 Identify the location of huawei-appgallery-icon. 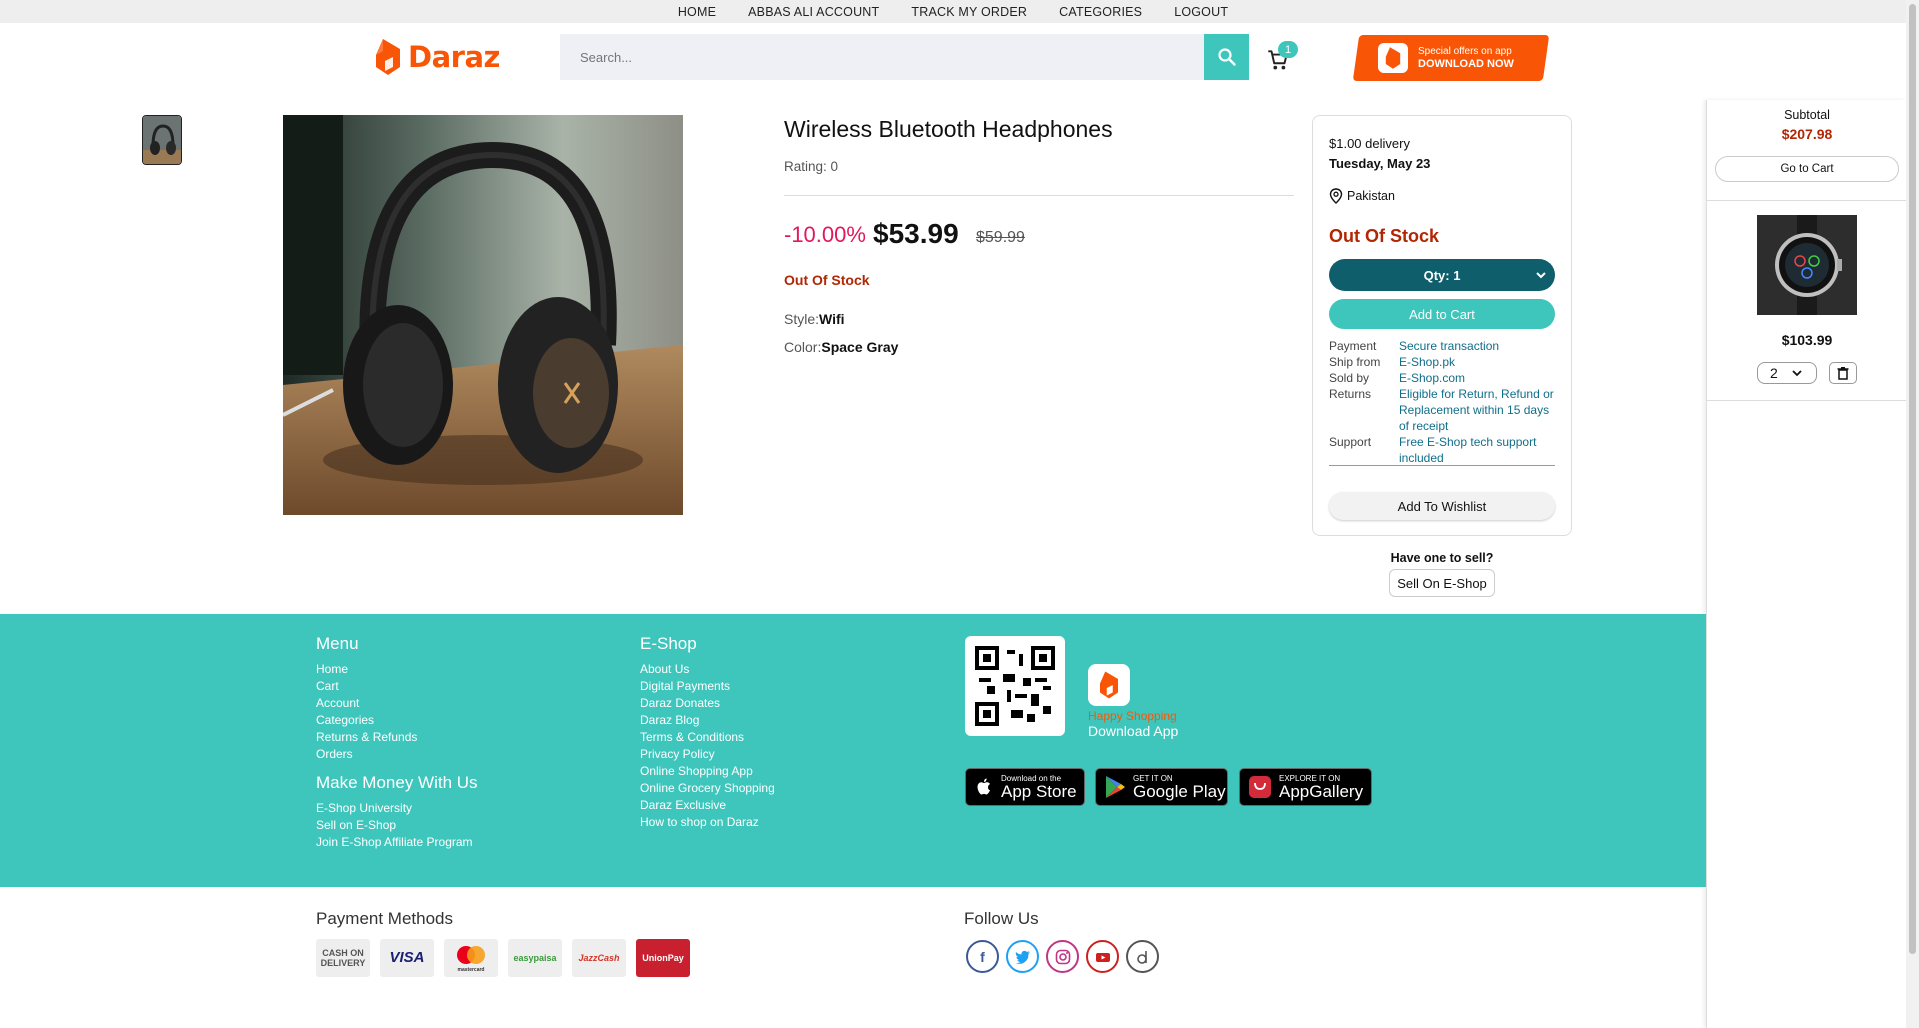
(1260, 787).